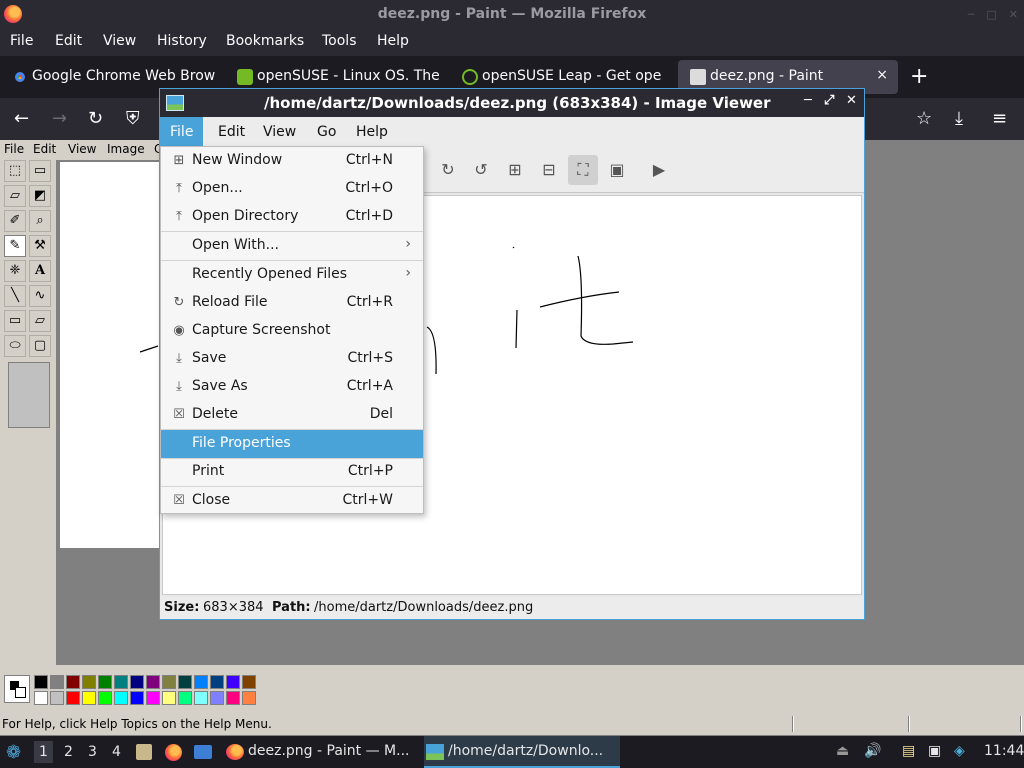 This screenshot has height=768, width=1024. What do you see at coordinates (549, 170) in the screenshot?
I see `zoom-out-icon: ⊟` at bounding box center [549, 170].